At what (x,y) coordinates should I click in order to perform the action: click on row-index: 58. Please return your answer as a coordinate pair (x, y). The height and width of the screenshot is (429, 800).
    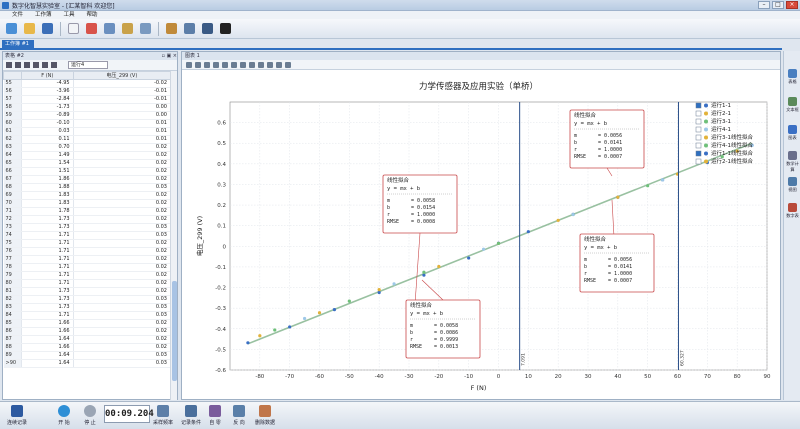
    Looking at the image, I should click on (12, 107).